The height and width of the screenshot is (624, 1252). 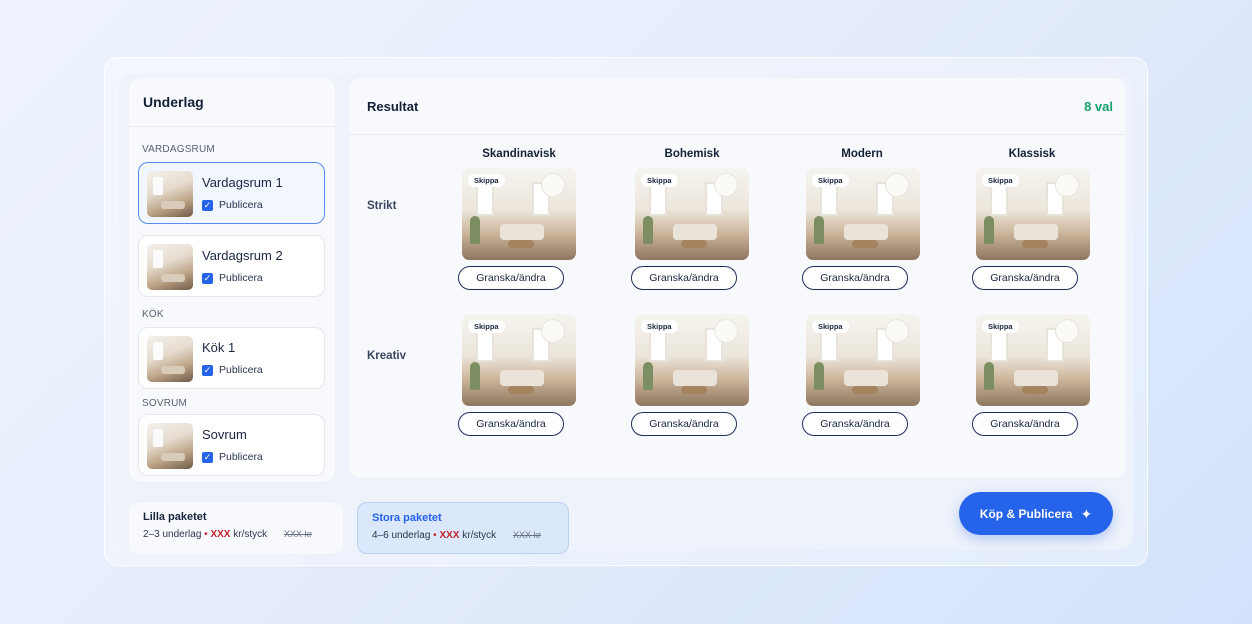 What do you see at coordinates (407, 518) in the screenshot?
I see `package-title: Stora paketet` at bounding box center [407, 518].